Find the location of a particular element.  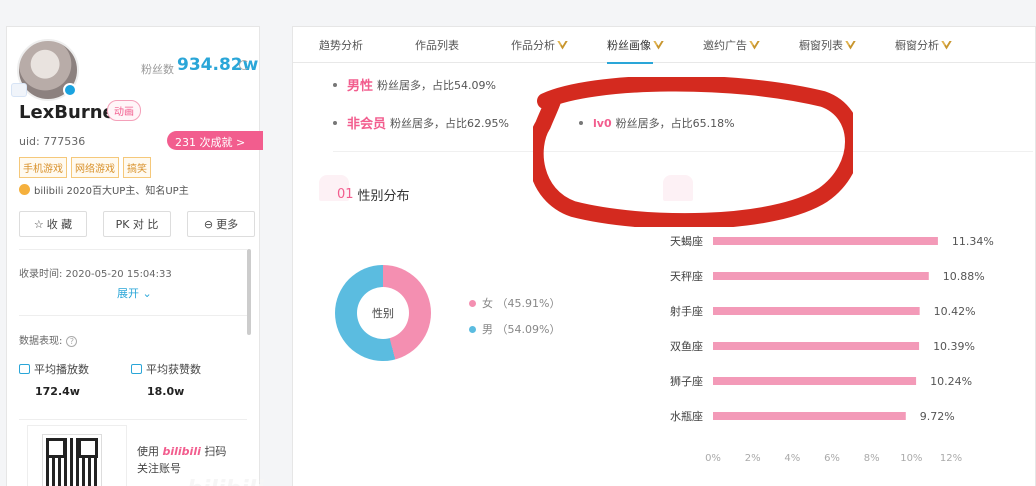

gender-section-title: 01 性别分布 is located at coordinates (373, 195).